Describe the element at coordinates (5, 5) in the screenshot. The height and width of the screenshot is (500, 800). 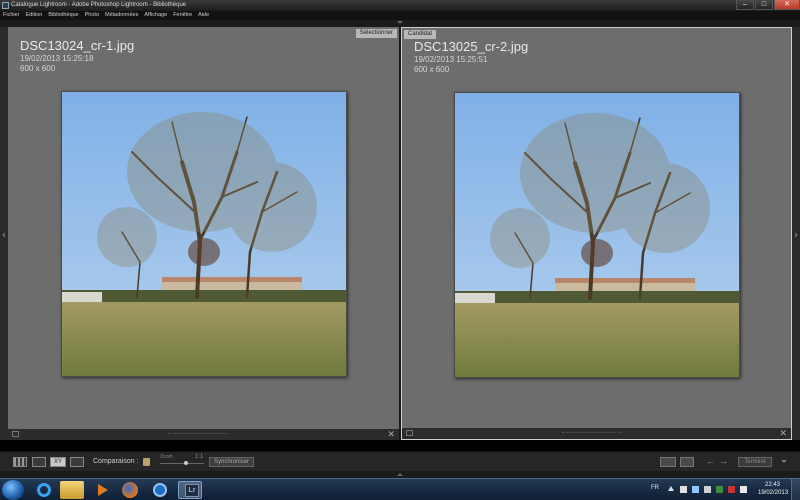
I see `lightroom-app-icon` at that location.